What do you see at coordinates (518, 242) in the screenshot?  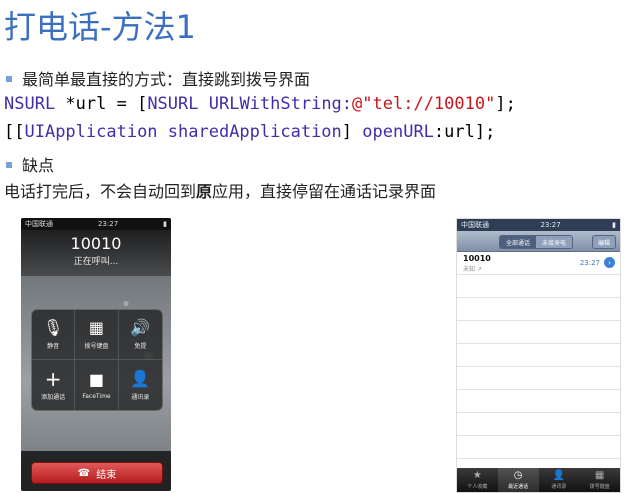 I see `segment-all-calls: 全部通话` at bounding box center [518, 242].